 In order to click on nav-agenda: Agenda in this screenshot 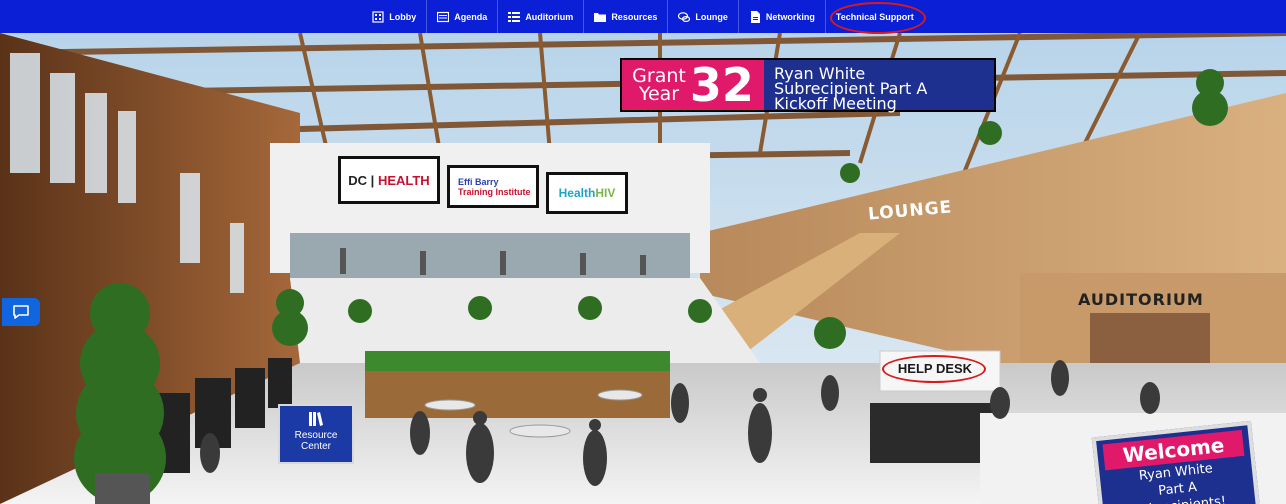, I will do `click(463, 16)`.